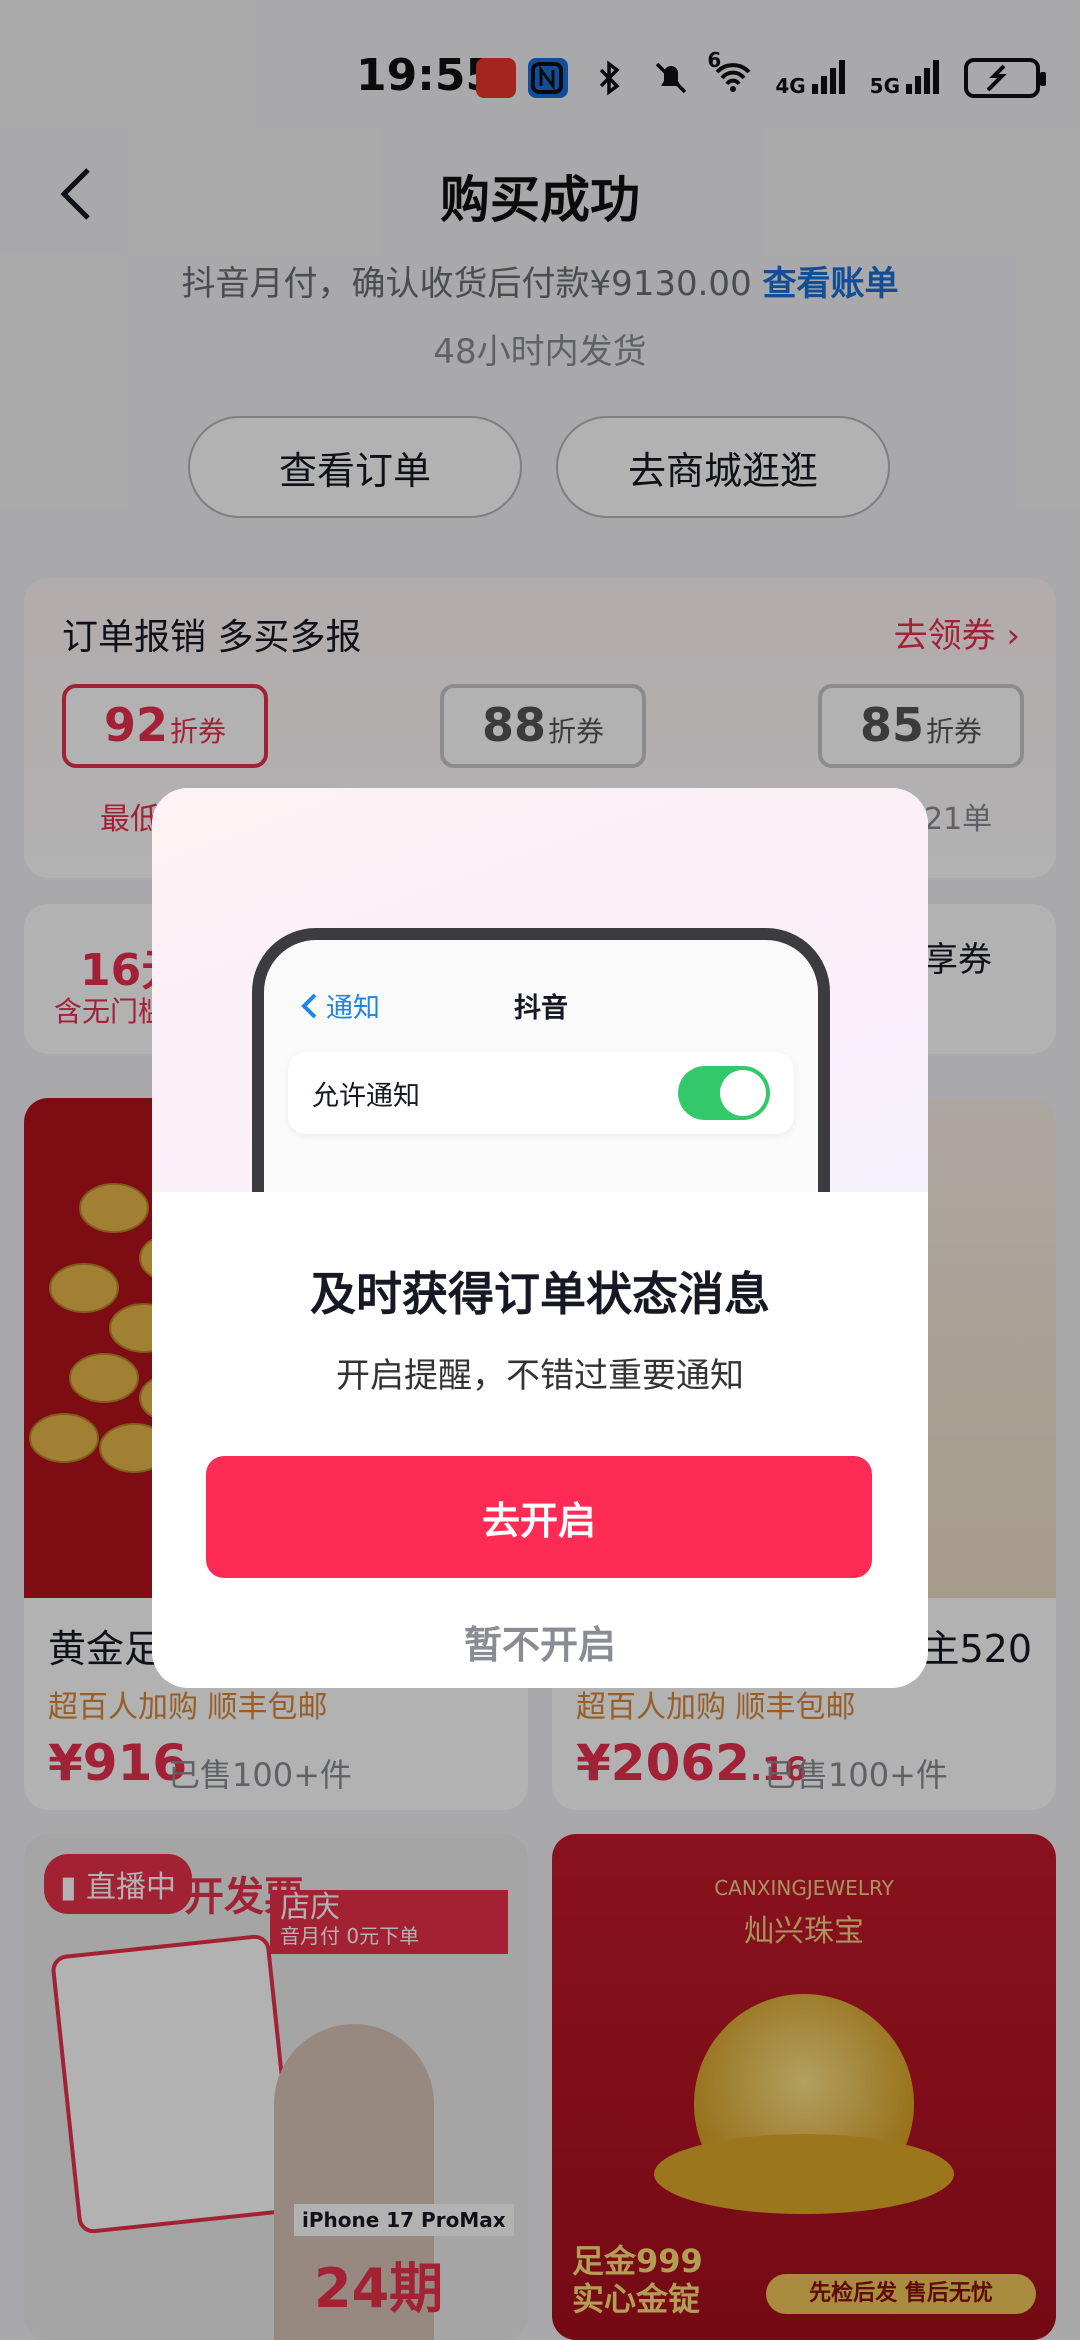 The height and width of the screenshot is (2340, 1080). What do you see at coordinates (366, 1096) in the screenshot?
I see `allow-notification-label: 允许通知` at bounding box center [366, 1096].